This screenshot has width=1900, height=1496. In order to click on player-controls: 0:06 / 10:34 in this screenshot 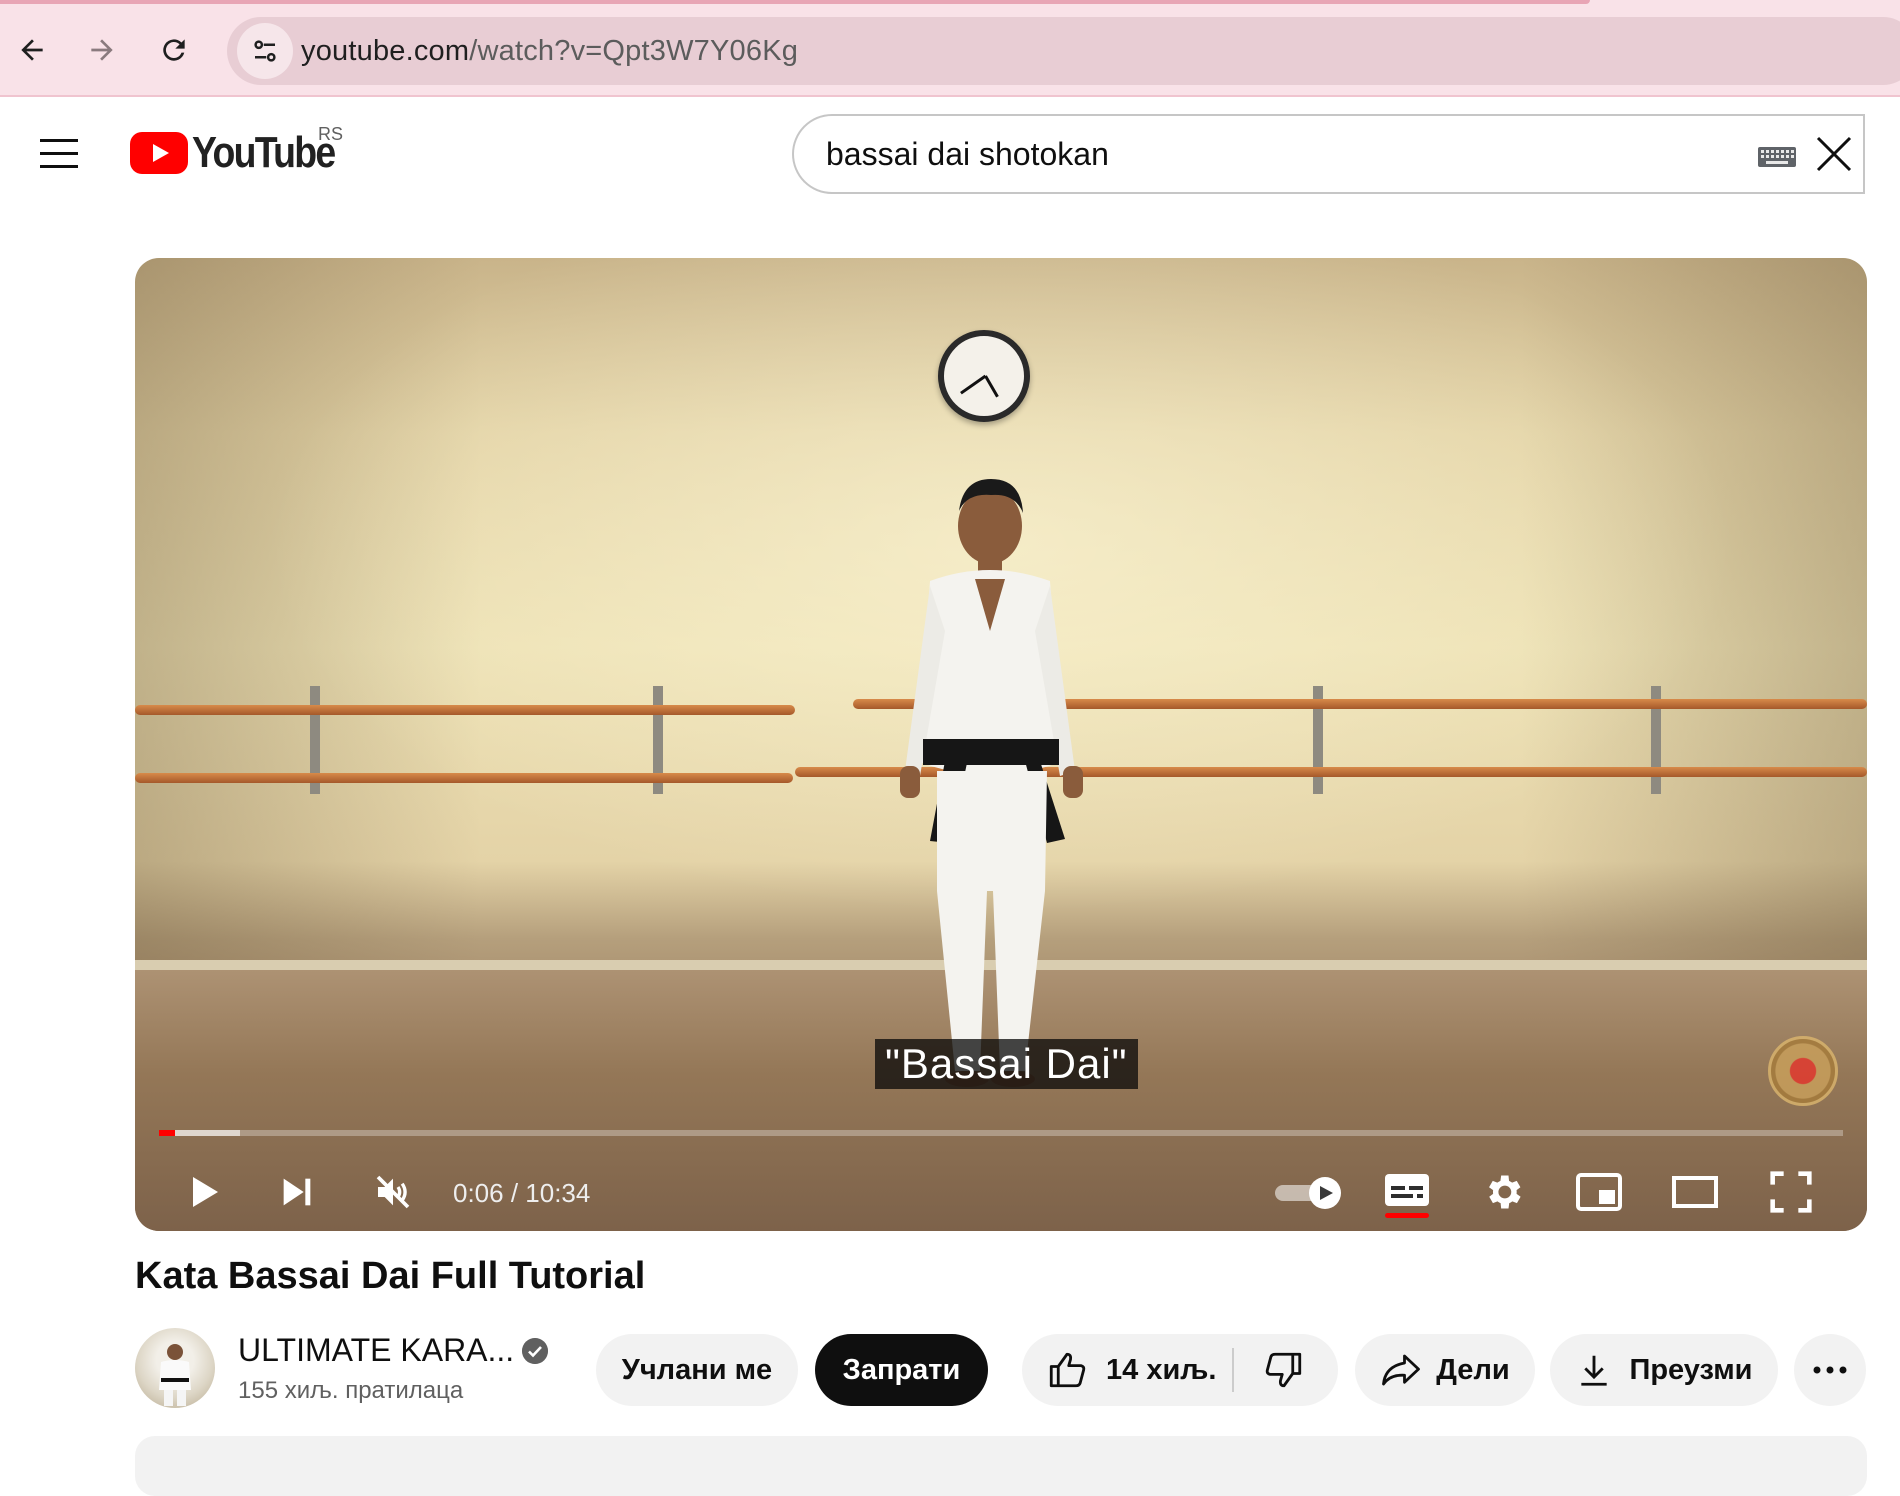, I will do `click(1001, 1192)`.